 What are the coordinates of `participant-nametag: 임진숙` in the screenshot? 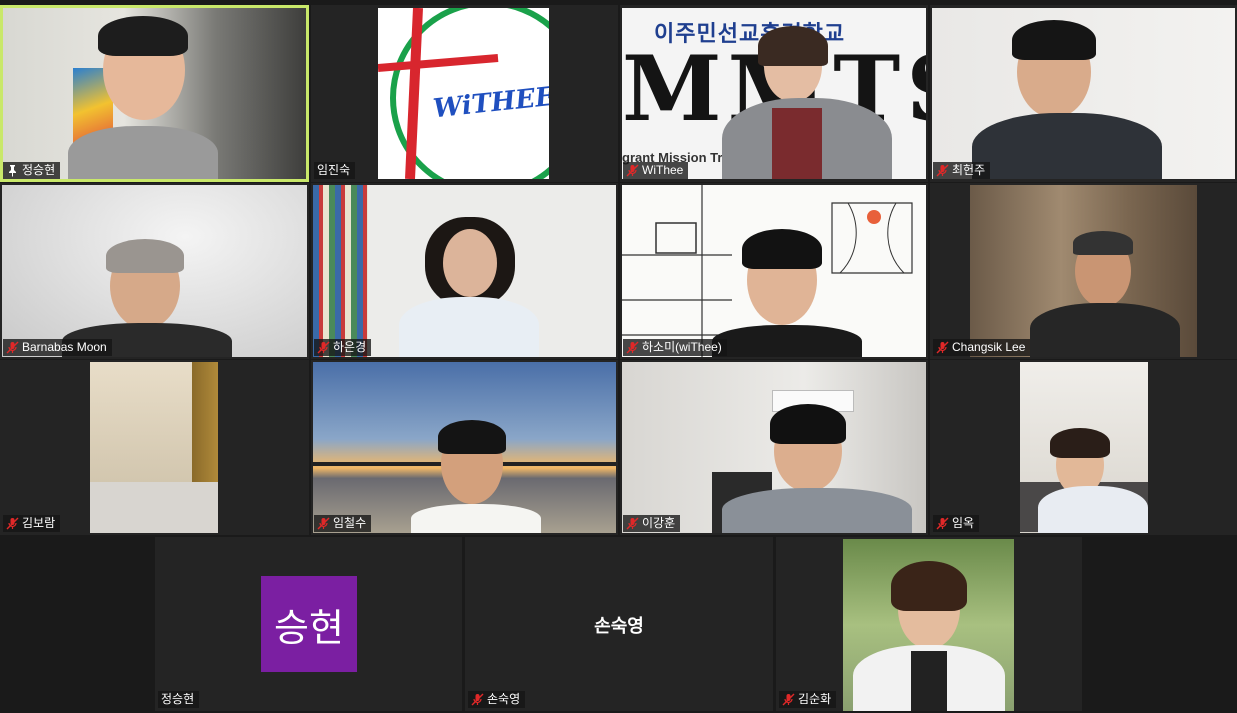 It's located at (335, 170).